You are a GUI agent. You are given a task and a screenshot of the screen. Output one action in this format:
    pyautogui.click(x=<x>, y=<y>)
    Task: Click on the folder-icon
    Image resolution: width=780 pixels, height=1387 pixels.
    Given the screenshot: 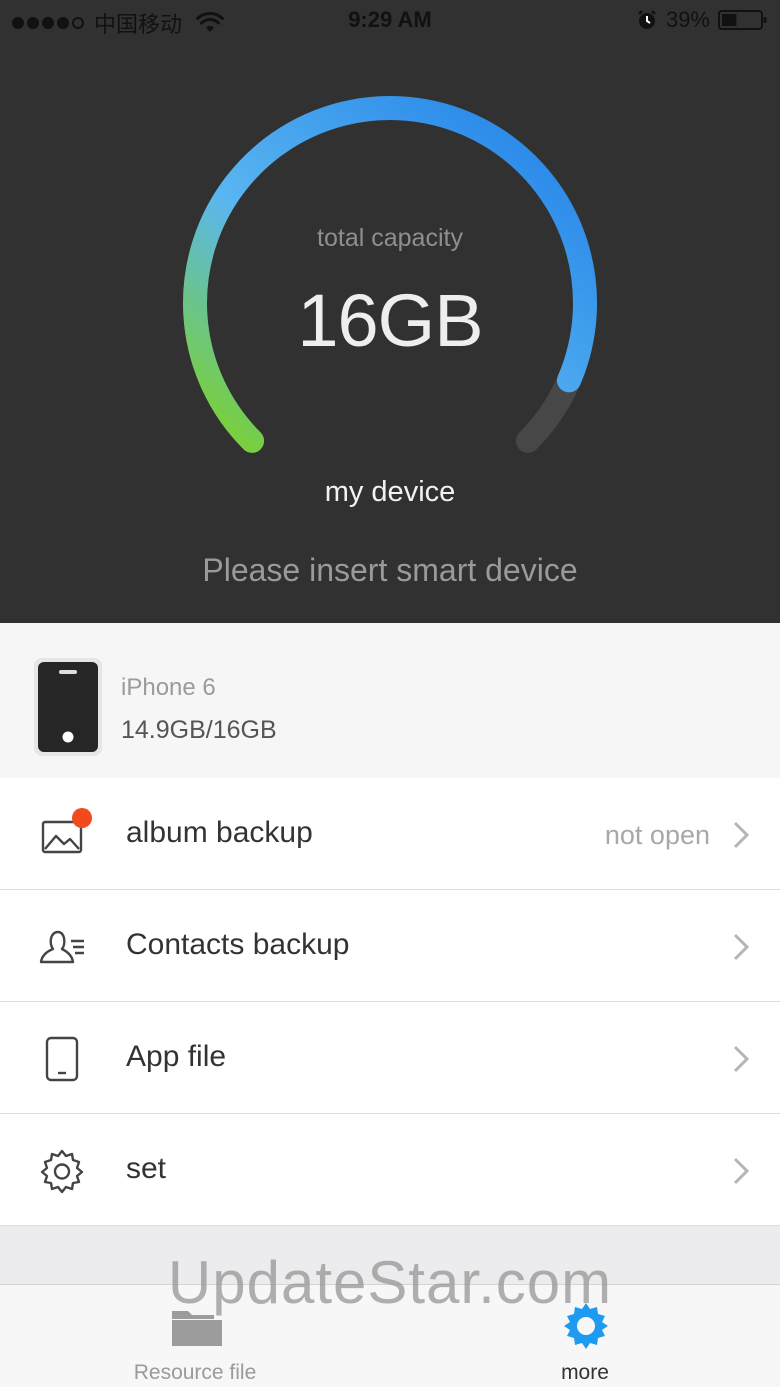 What is the action you would take?
    pyautogui.click(x=197, y=1328)
    